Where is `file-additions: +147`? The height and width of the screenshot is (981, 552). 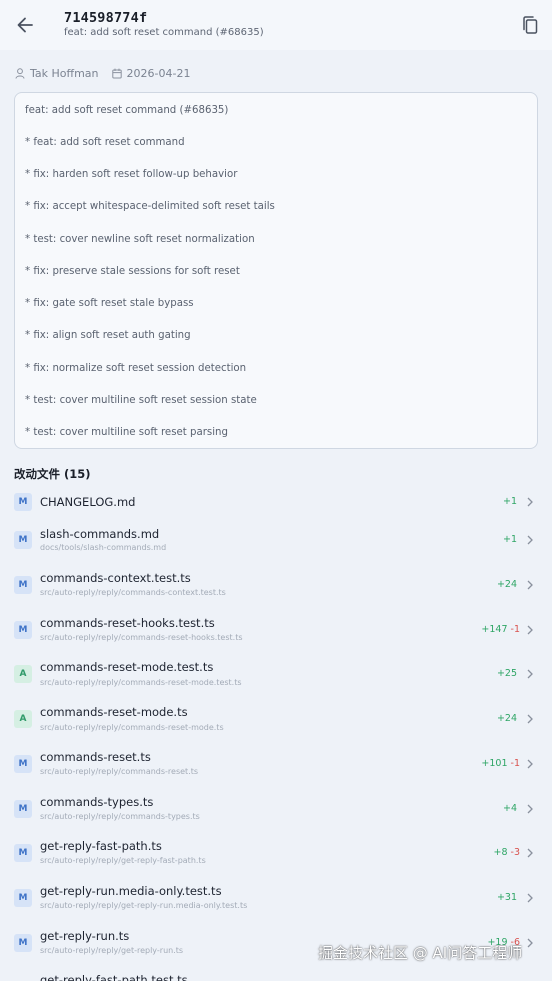
file-additions: +147 is located at coordinates (494, 629).